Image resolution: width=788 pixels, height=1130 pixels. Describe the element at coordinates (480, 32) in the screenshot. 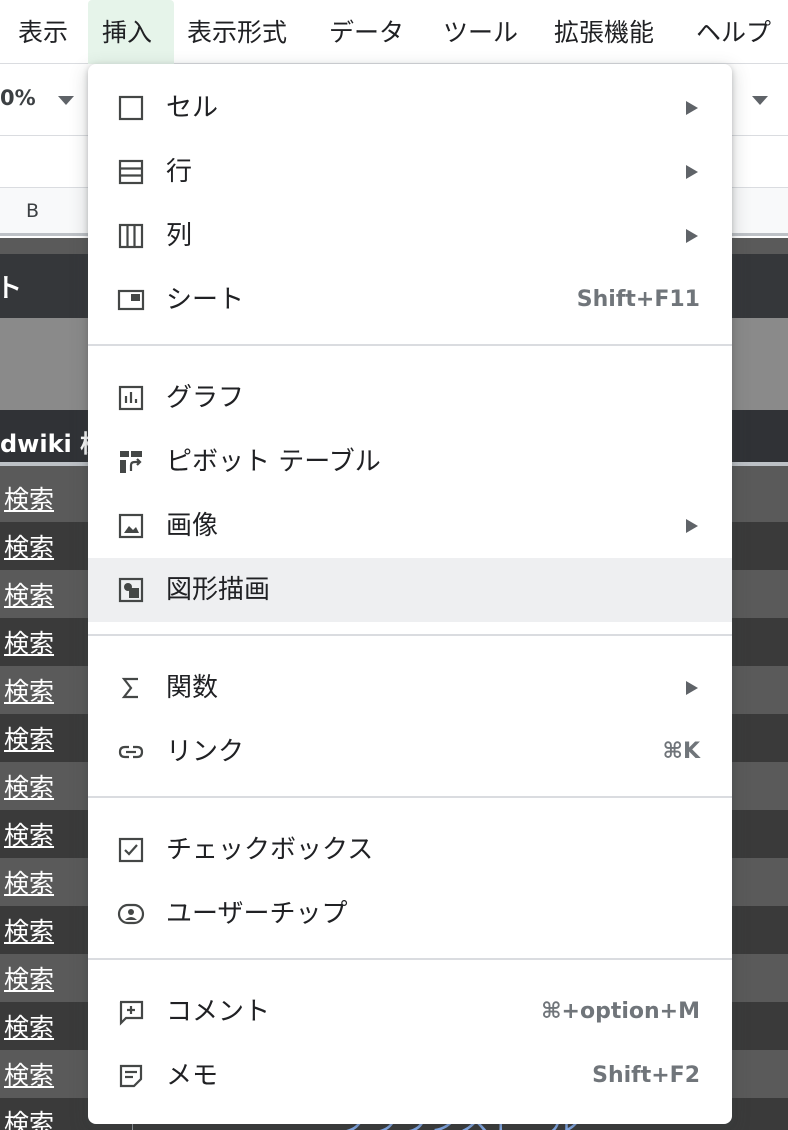

I see `menu-tools: ツール` at that location.